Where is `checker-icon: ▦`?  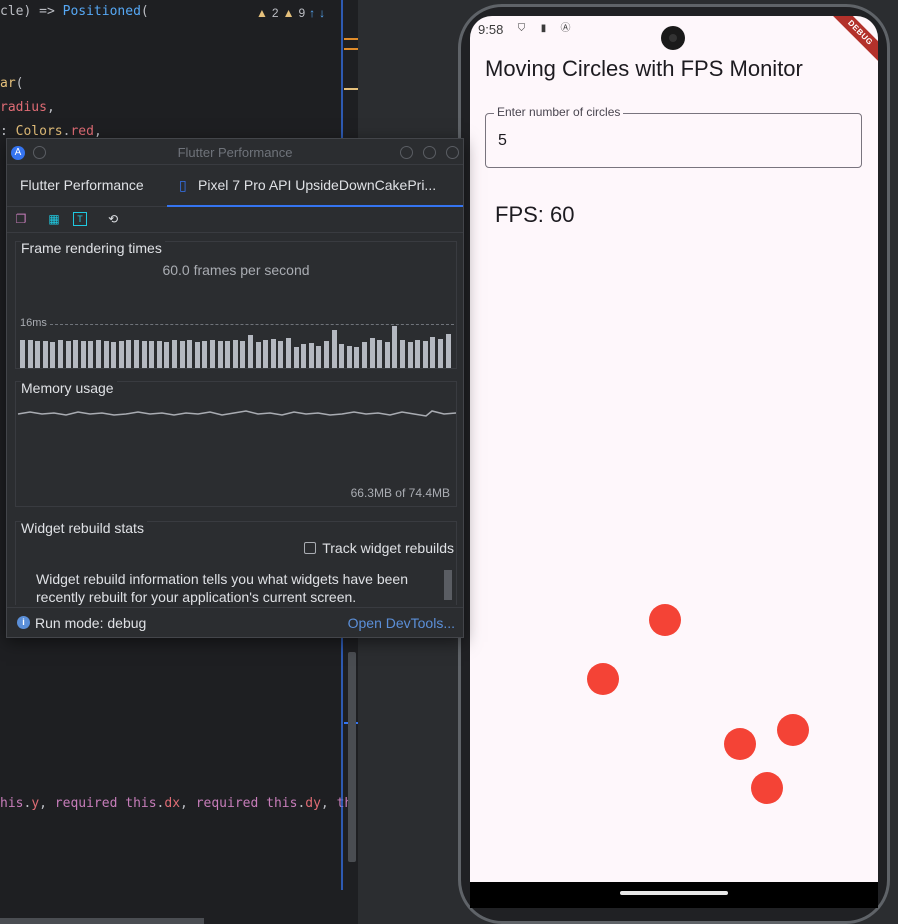 checker-icon: ▦ is located at coordinates (54, 219).